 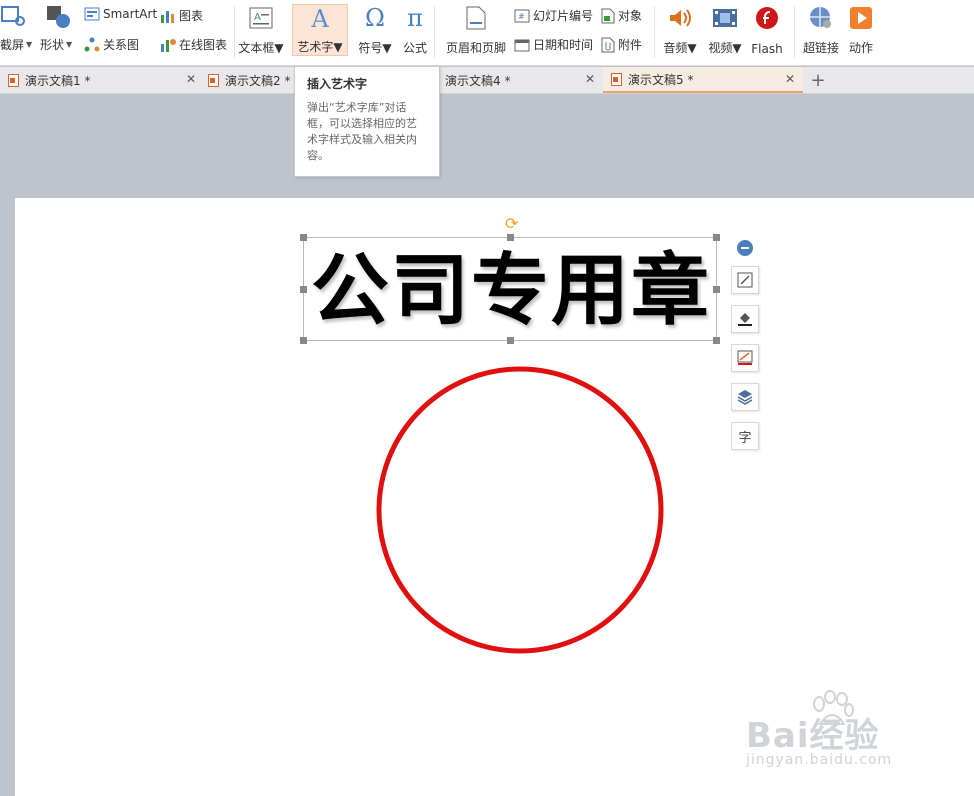 I want to click on object-icon, so click(x=608, y=15).